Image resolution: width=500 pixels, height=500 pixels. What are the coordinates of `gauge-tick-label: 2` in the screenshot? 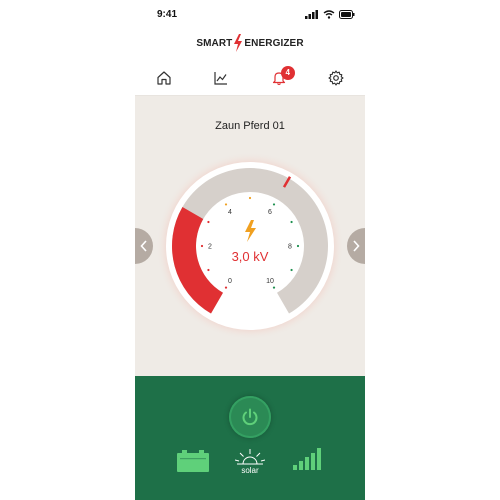 It's located at (210, 247).